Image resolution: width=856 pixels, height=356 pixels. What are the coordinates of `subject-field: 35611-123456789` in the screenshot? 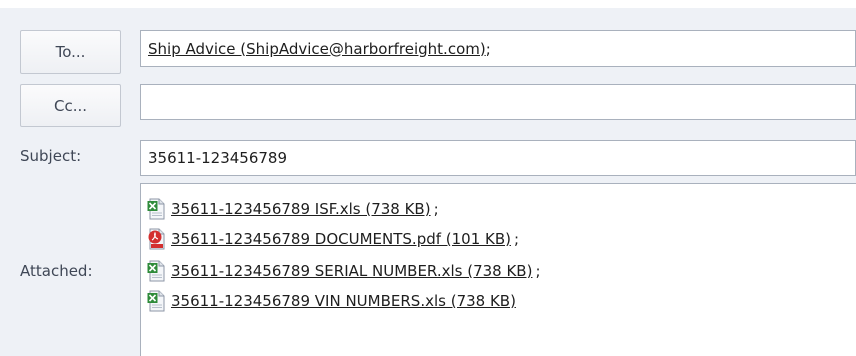 It's located at (498, 158).